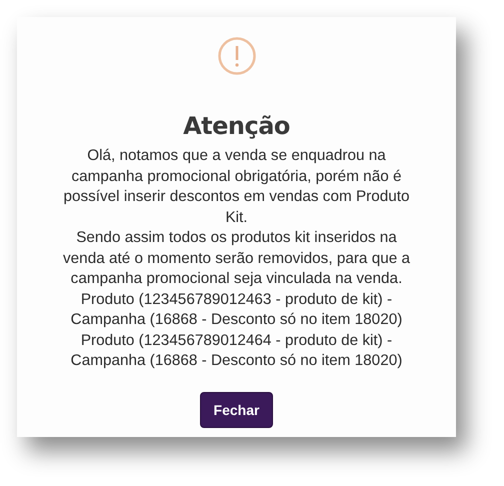 This screenshot has width=504, height=486. Describe the element at coordinates (237, 310) in the screenshot. I see `message-text: Produto (123456789012463 - produto de kit) - Campanha (16868 - Desconto só no item 18020)` at that location.